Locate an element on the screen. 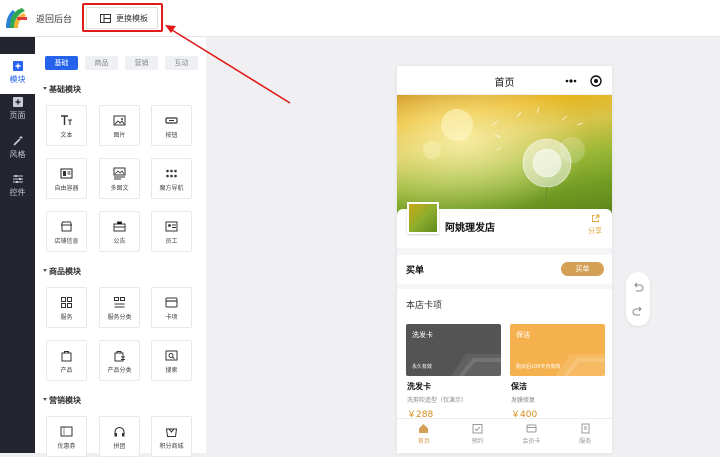  module-shop-info: 店铺信息 is located at coordinates (66, 231).